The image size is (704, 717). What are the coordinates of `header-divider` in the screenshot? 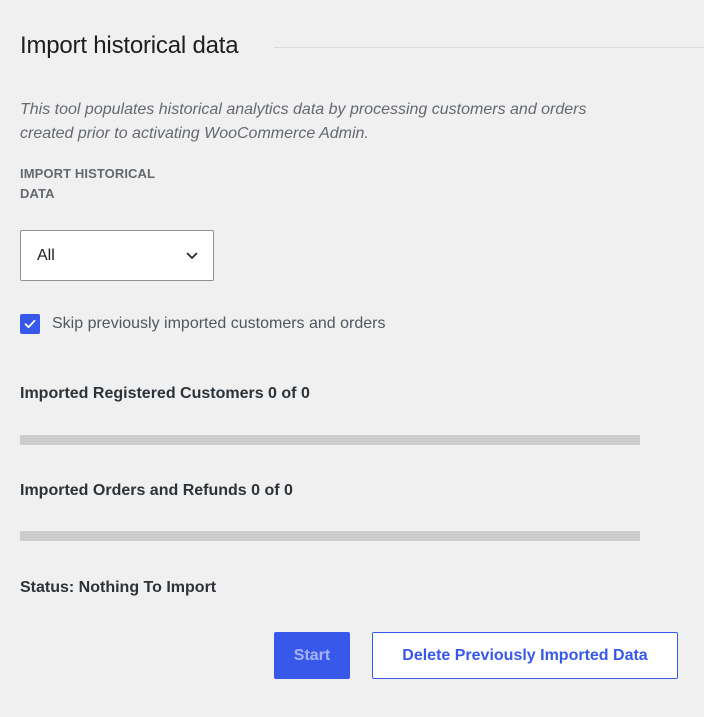 It's located at (489, 47).